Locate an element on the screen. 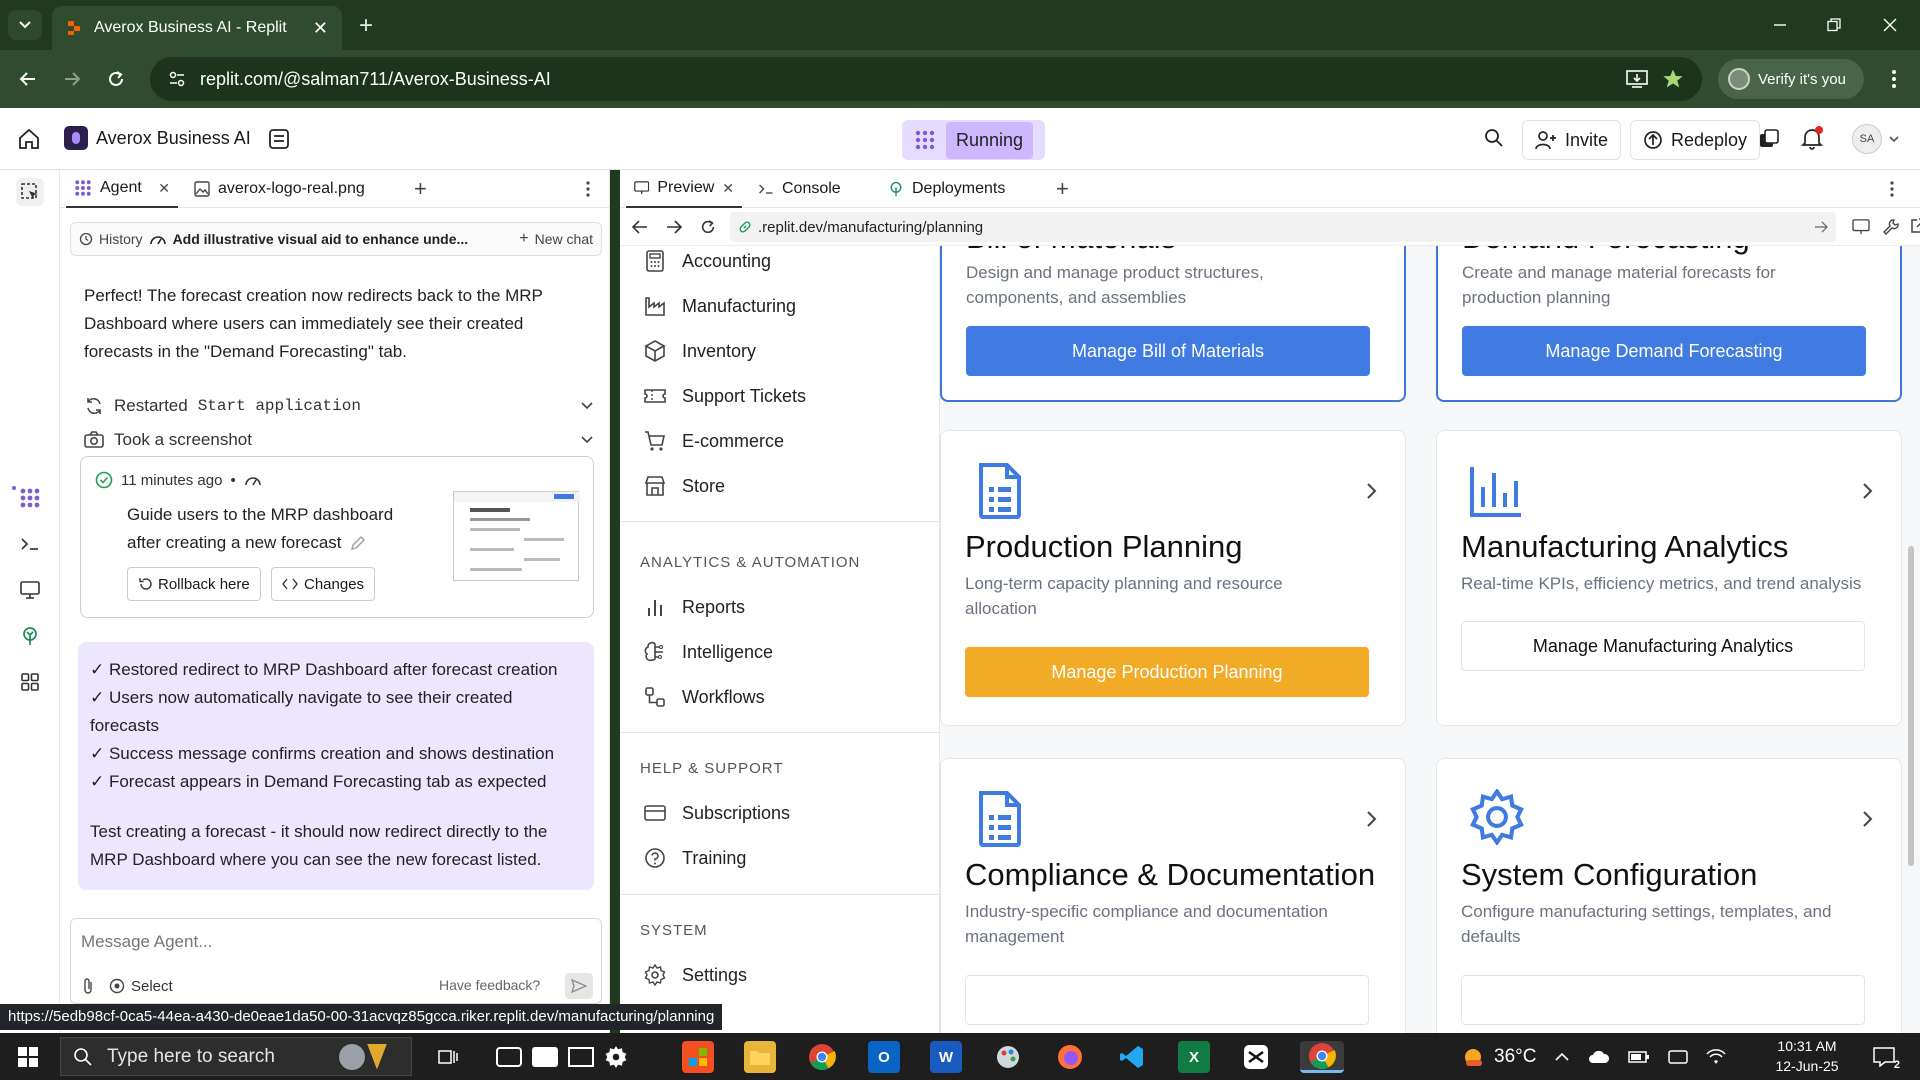 Image resolution: width=1920 pixels, height=1080 pixels. start-button is located at coordinates (28, 1057).